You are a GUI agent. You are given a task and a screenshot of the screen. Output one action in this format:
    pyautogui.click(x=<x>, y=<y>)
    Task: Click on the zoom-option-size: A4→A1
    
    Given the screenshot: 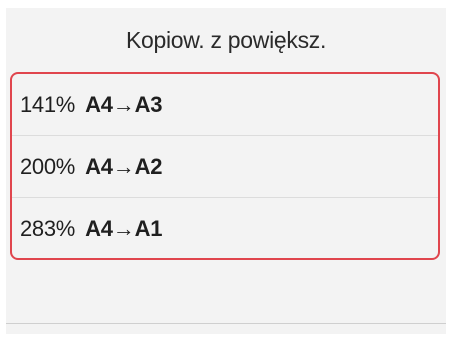 What is the action you would take?
    pyautogui.click(x=124, y=228)
    